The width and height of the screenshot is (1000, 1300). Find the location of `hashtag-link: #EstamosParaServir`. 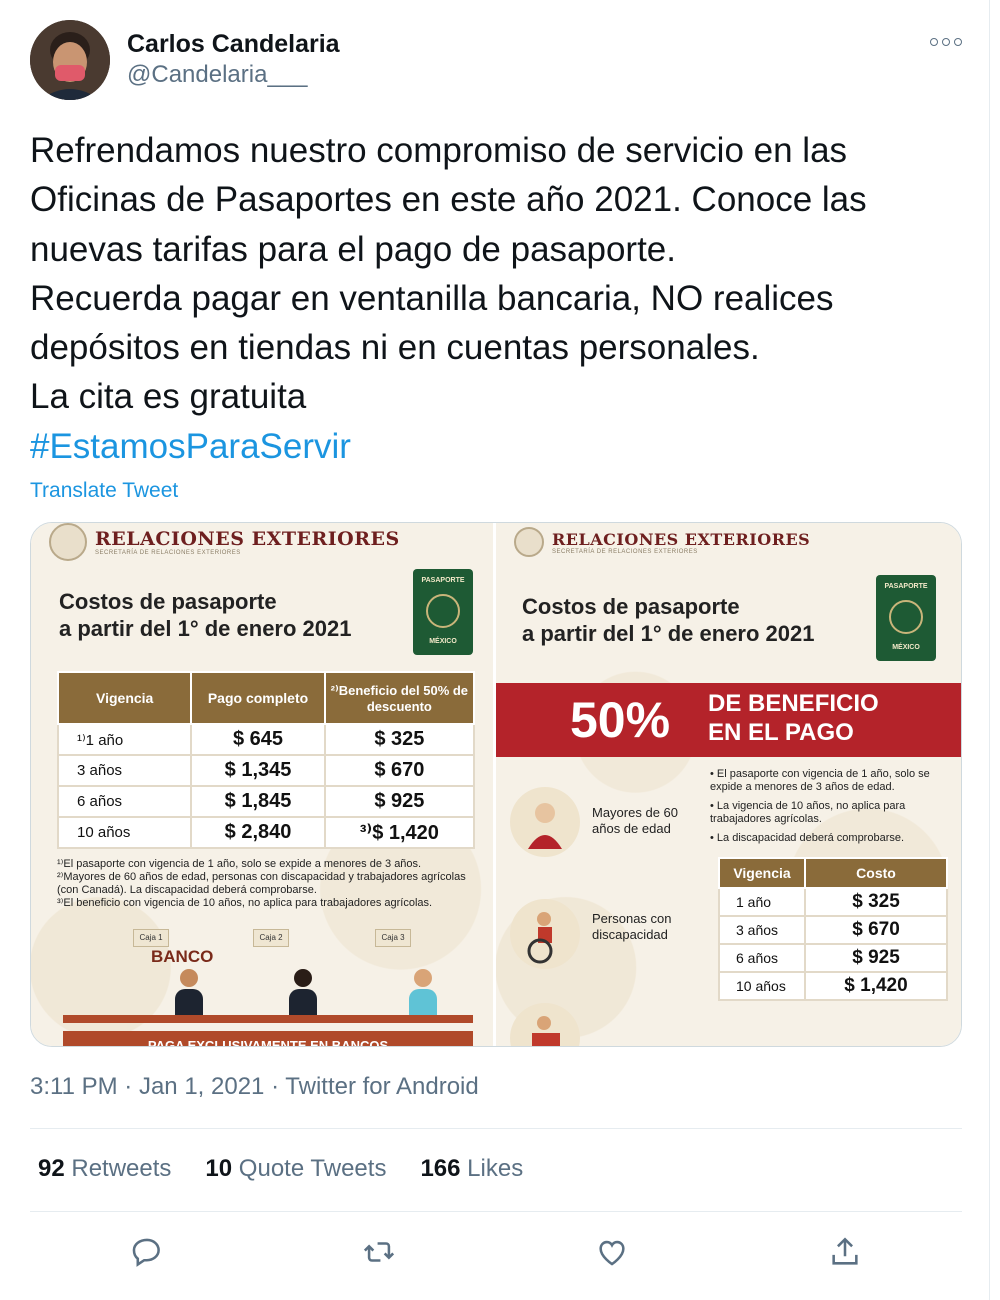

hashtag-link: #EstamosParaServir is located at coordinates (490, 446).